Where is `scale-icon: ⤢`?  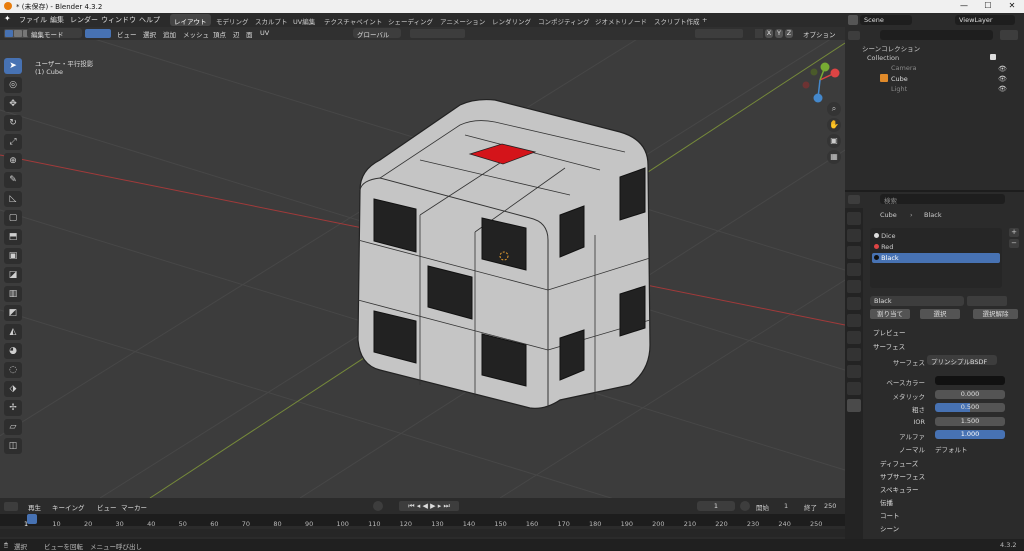
scale-icon: ⤢ is located at coordinates (13, 142).